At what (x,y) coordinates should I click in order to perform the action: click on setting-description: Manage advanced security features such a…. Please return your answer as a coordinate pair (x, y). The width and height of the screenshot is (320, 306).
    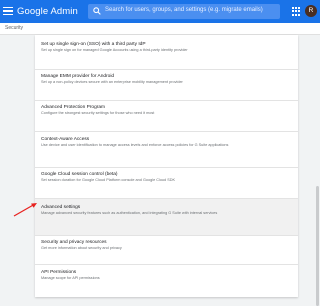
    Looking at the image, I should click on (129, 213).